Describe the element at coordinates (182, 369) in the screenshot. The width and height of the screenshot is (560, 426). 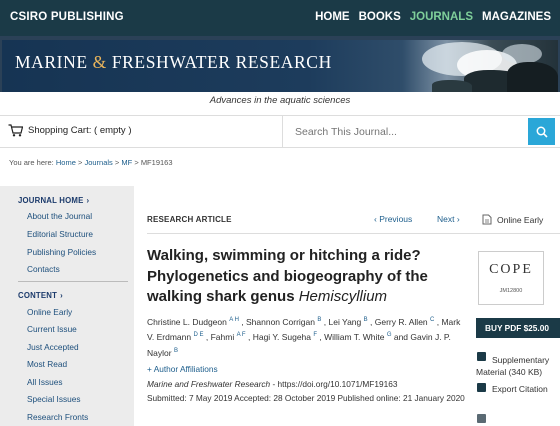
I see `author-affiliations-toggle: + Author Affiliations` at that location.